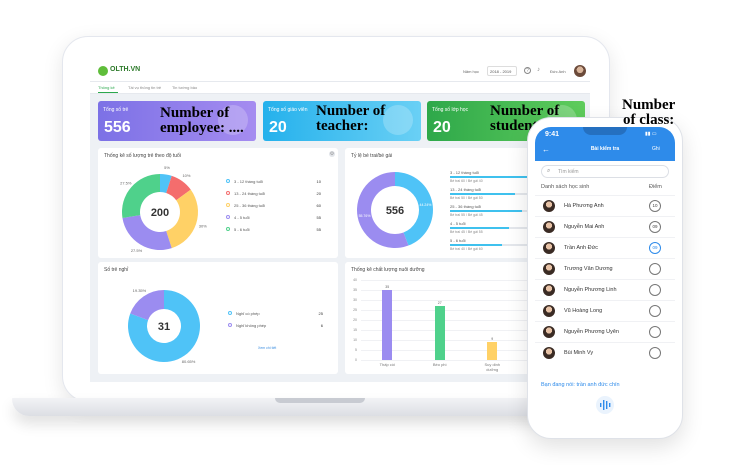 This screenshot has width=741, height=465. Describe the element at coordinates (656, 149) in the screenshot. I see `save-button: Ghi` at that location.